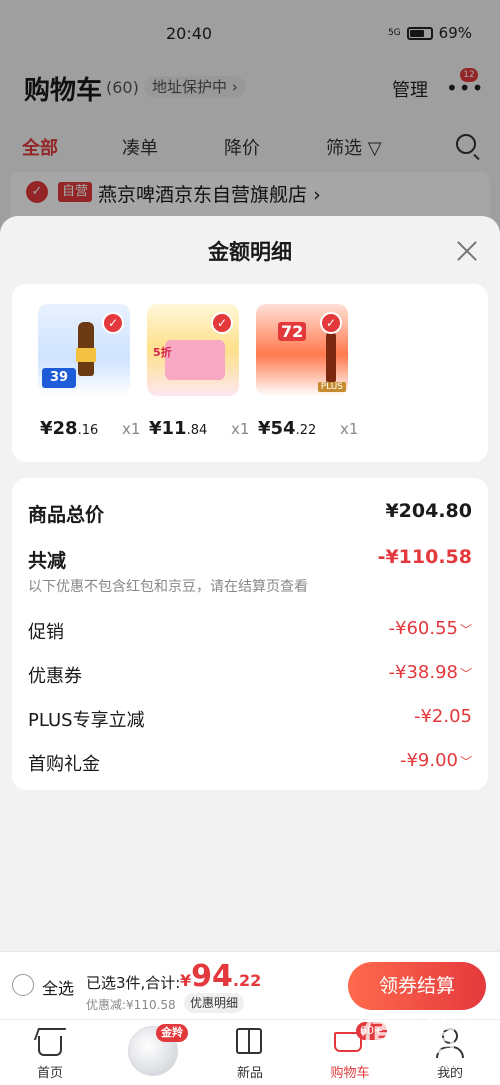 This screenshot has width=500, height=1085. I want to click on nav-promo: 金羚, so click(150, 1052).